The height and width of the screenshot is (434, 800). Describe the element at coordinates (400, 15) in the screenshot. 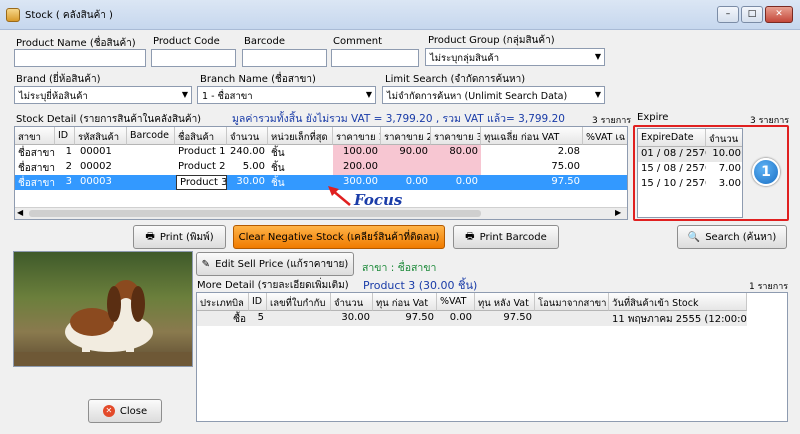

I see `title-bar: Stock ( คลังสินค้า ) – □ ✕` at that location.